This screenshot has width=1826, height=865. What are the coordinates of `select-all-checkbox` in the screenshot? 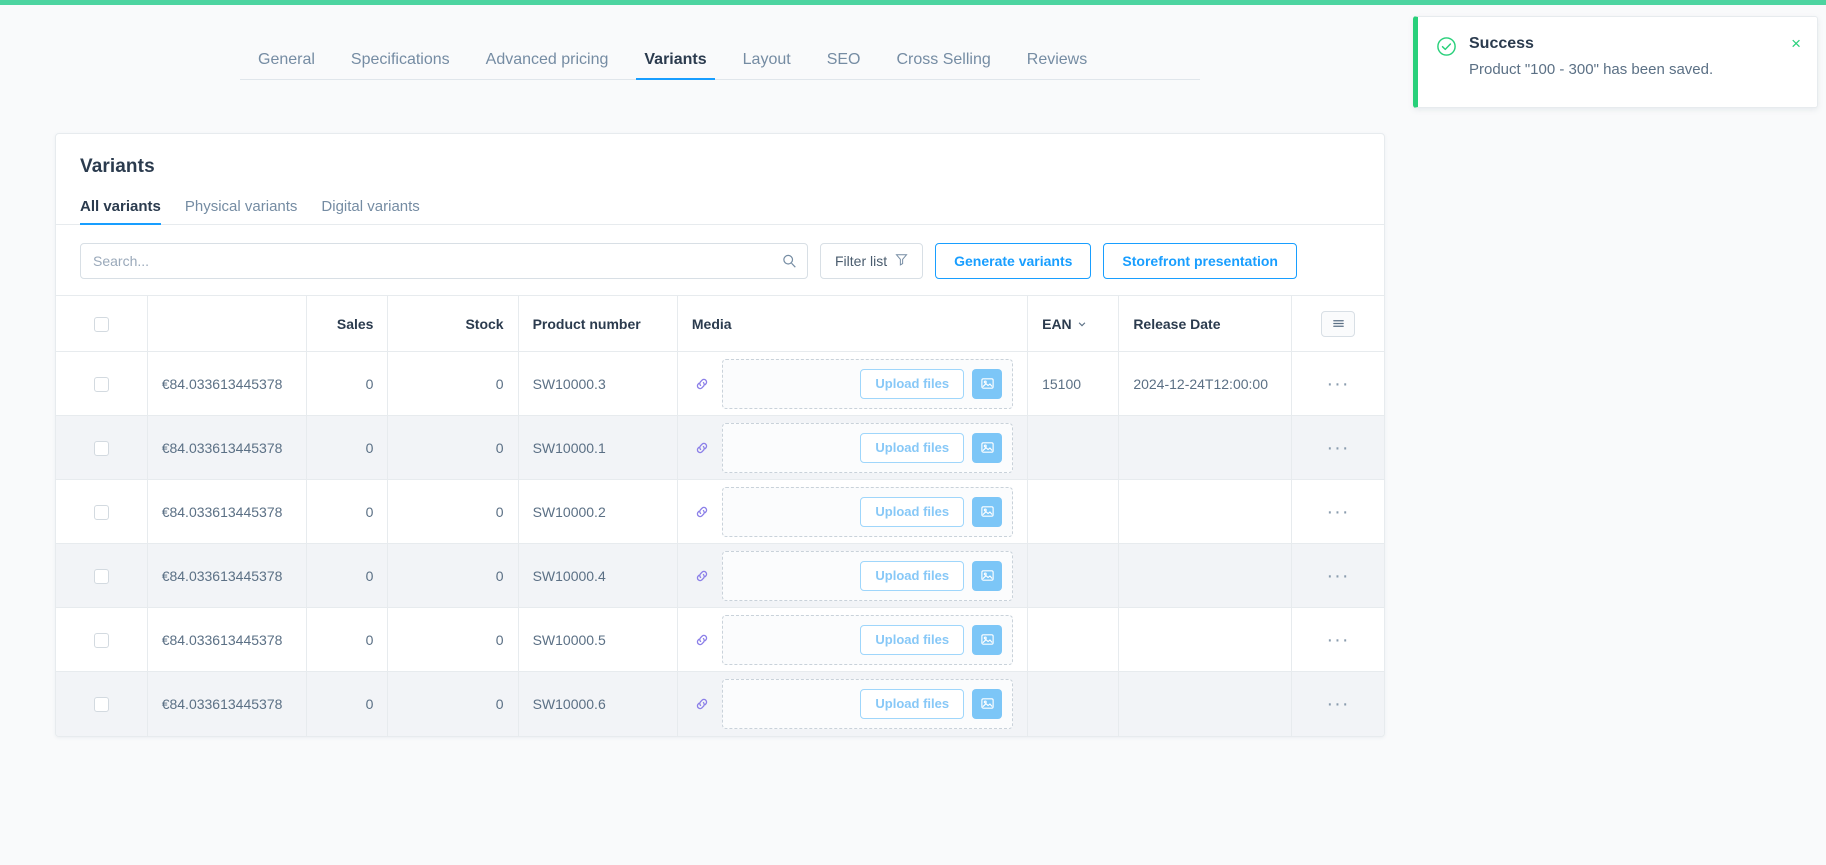 It's located at (101, 324).